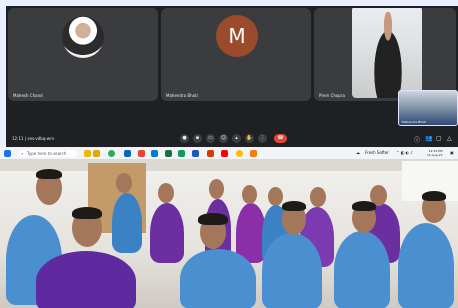 The width and height of the screenshot is (458, 308). Describe the element at coordinates (83, 37) in the screenshot. I see `participant-avatar` at that location.